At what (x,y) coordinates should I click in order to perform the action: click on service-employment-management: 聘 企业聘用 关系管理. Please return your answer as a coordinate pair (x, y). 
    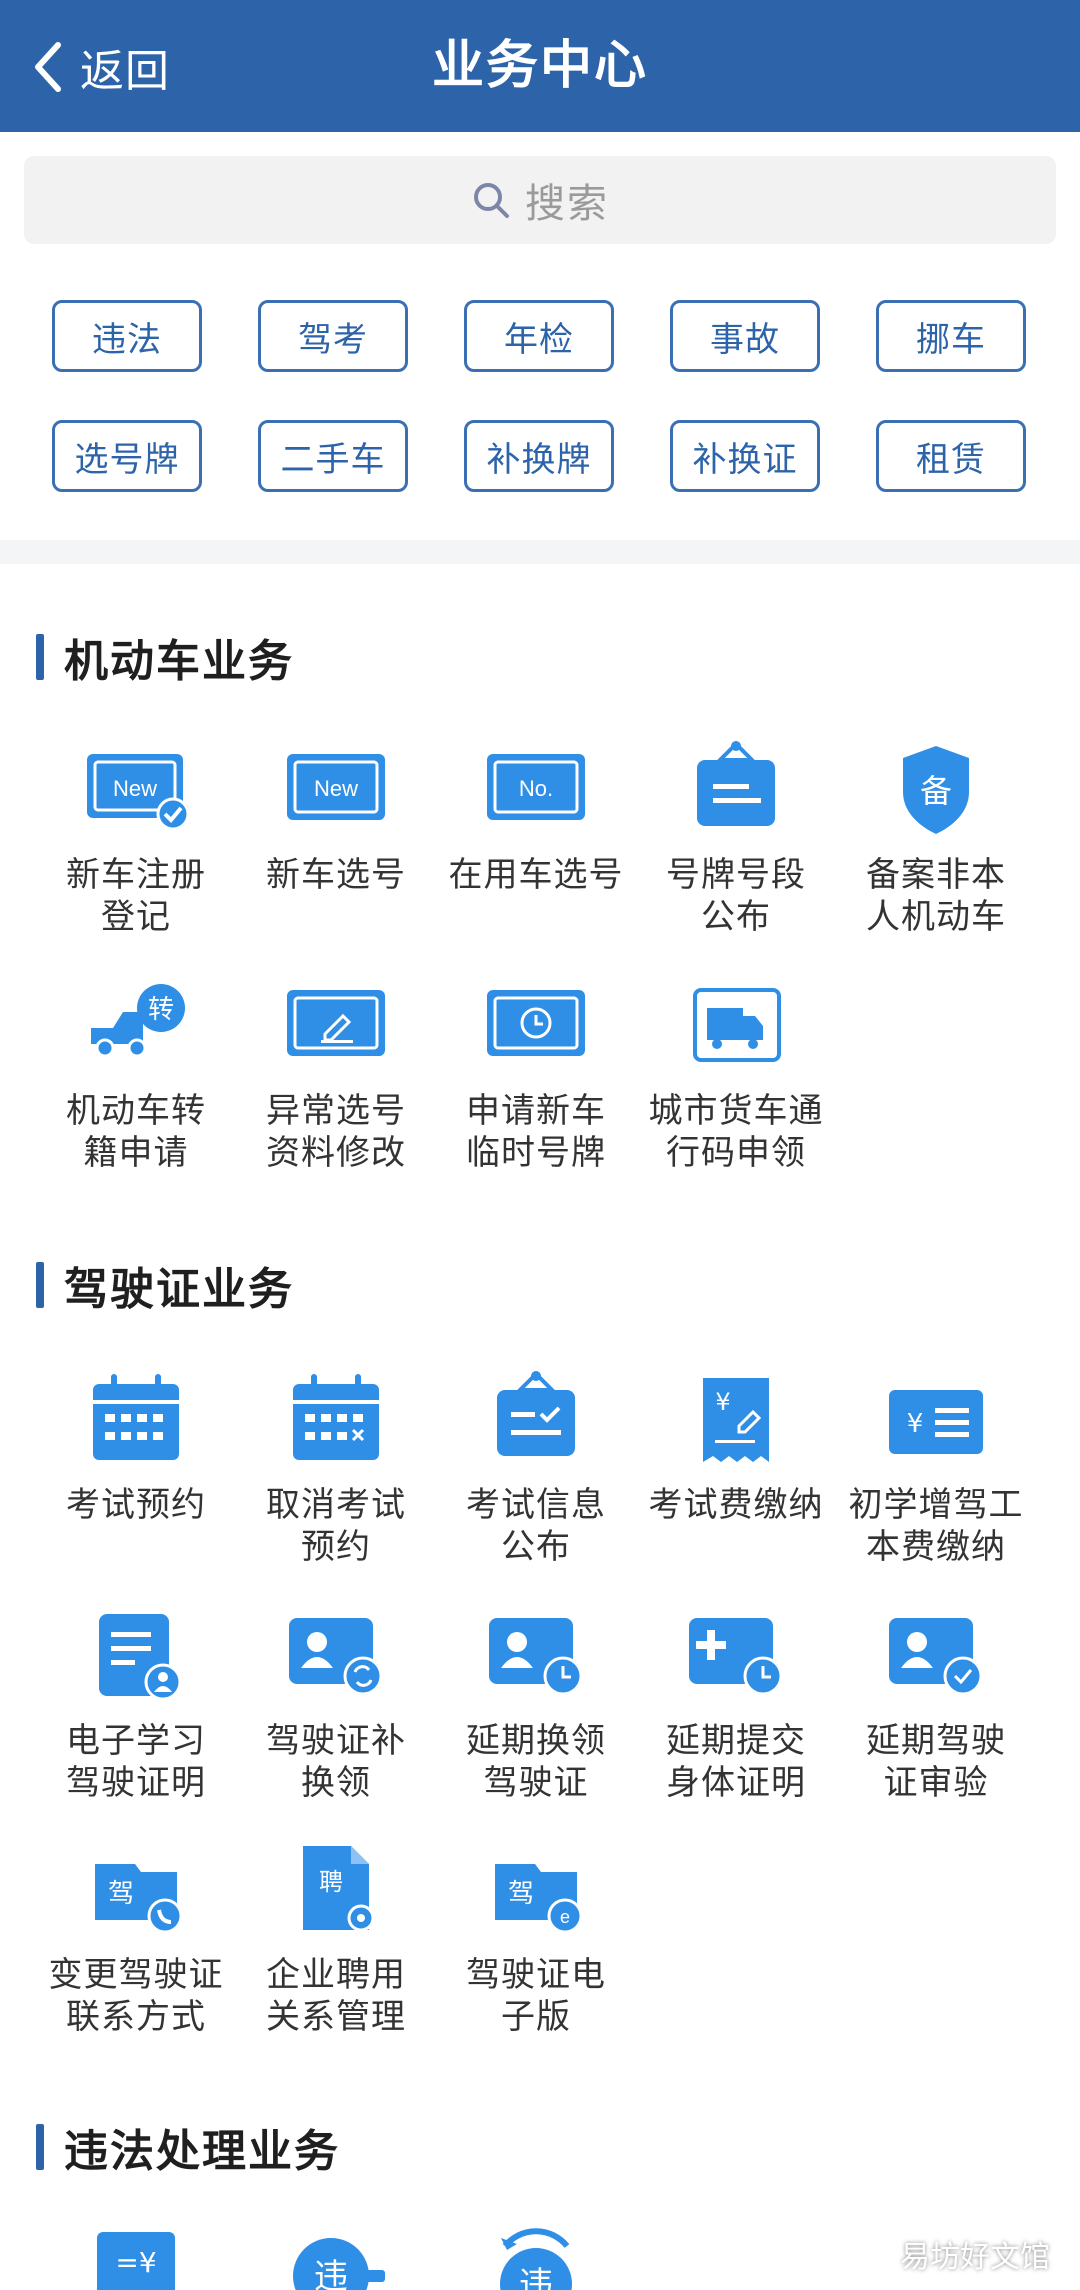
    Looking at the image, I should click on (336, 1939).